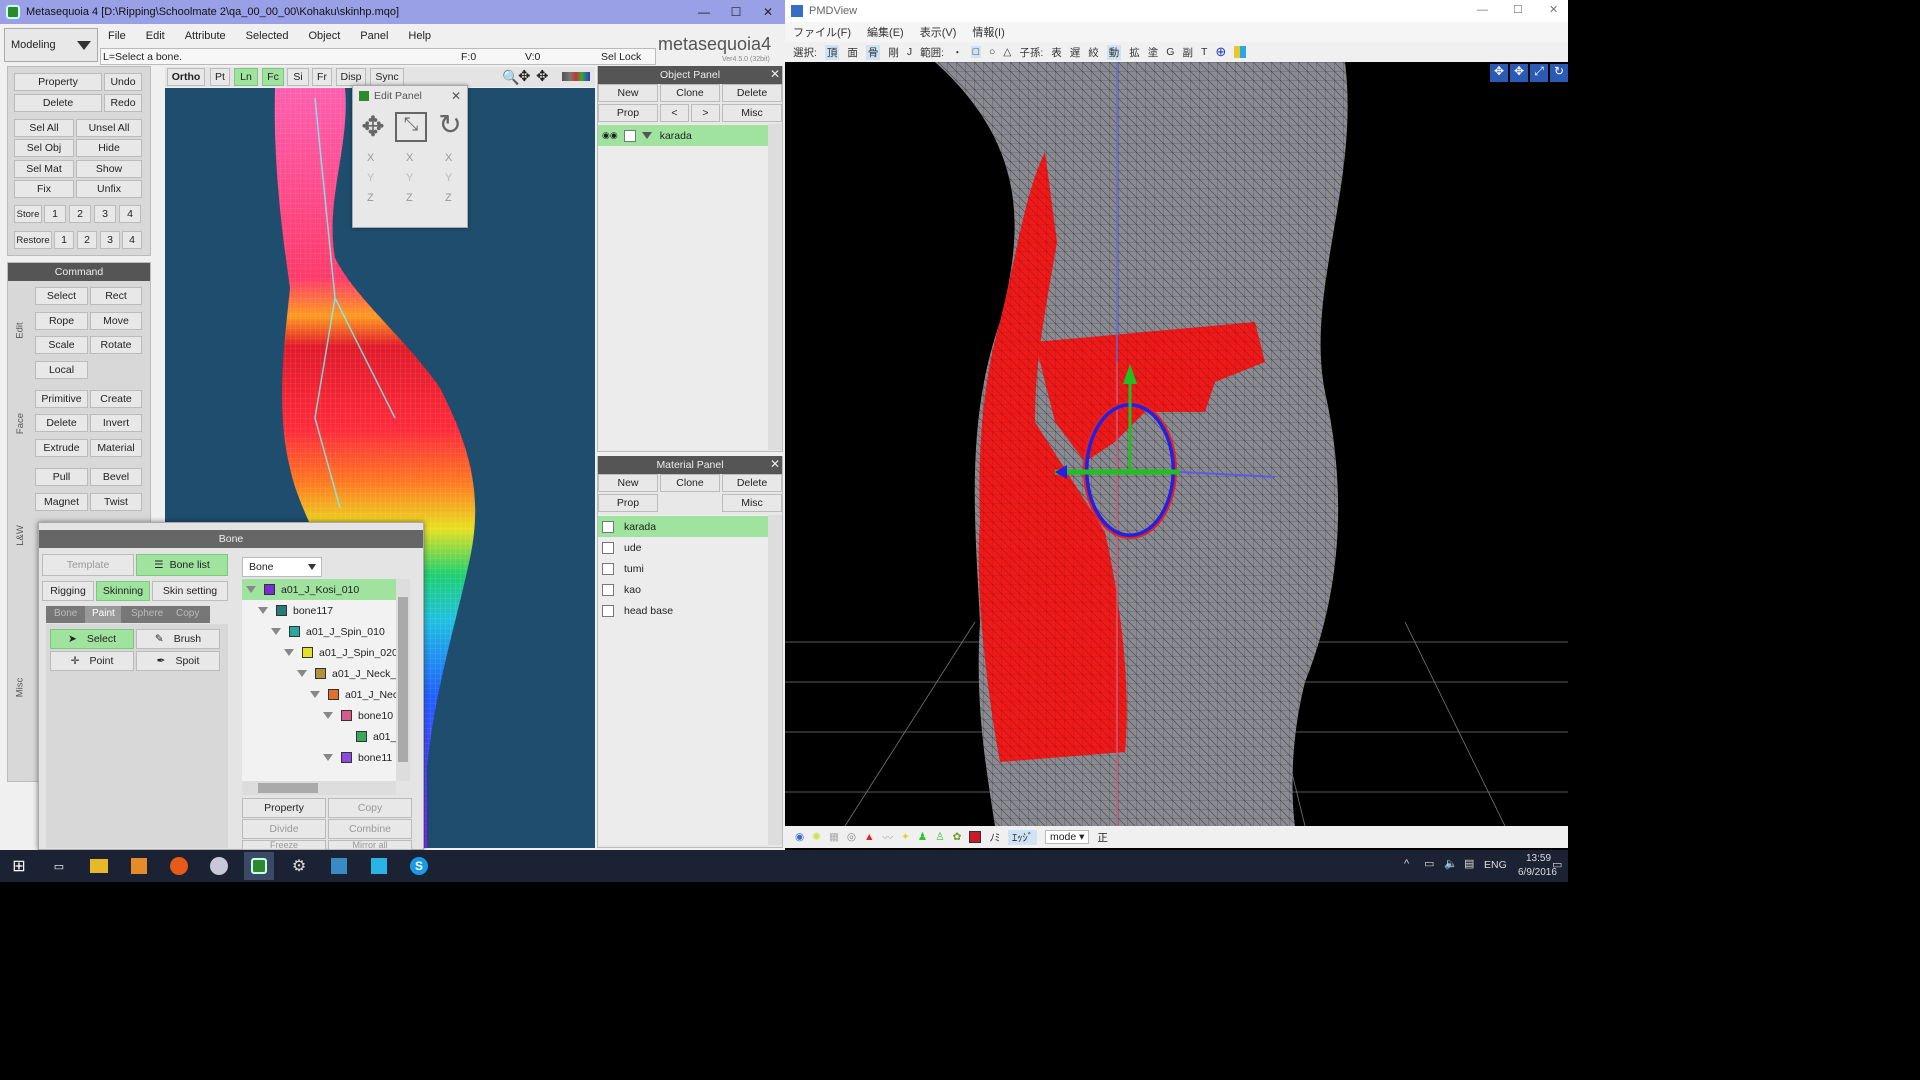 This screenshot has height=1080, width=1920. What do you see at coordinates (1220, 52) in the screenshot?
I see `gizmo-toggle-icon: ⊕` at bounding box center [1220, 52].